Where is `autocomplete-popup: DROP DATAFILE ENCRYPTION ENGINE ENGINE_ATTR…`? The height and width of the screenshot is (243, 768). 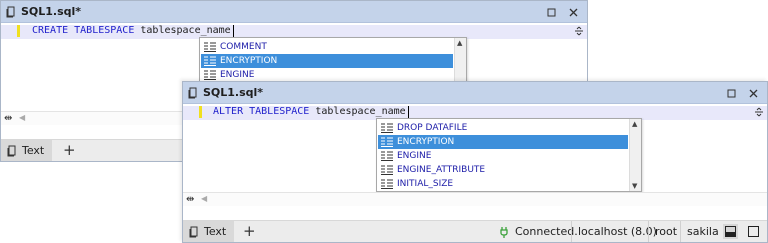
autocomplete-popup: DROP DATAFILE ENCRYPTION ENGINE ENGINE_ATTR… is located at coordinates (509, 155).